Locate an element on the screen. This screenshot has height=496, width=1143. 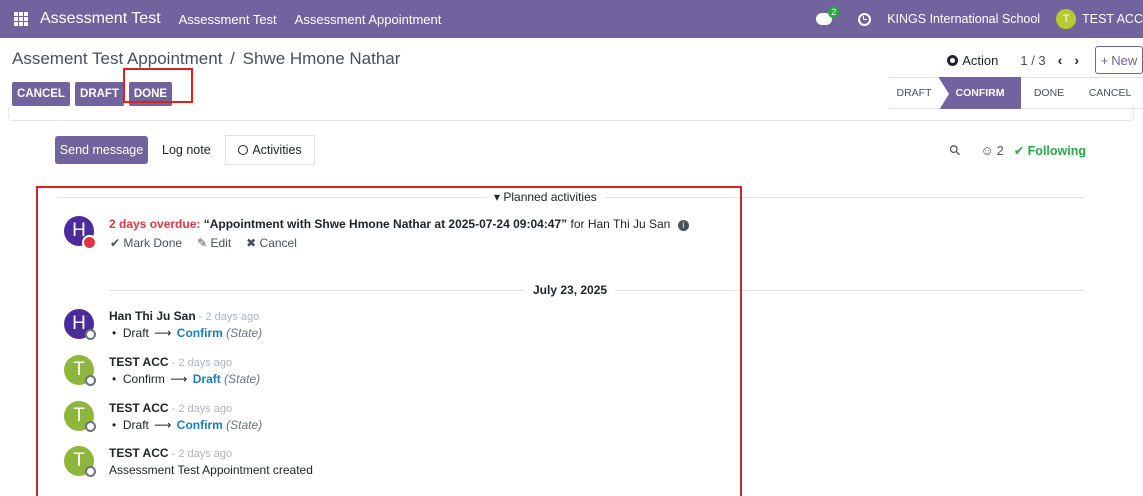
breadcrumb-current: Shwe Hmone Nathar is located at coordinates (321, 58).